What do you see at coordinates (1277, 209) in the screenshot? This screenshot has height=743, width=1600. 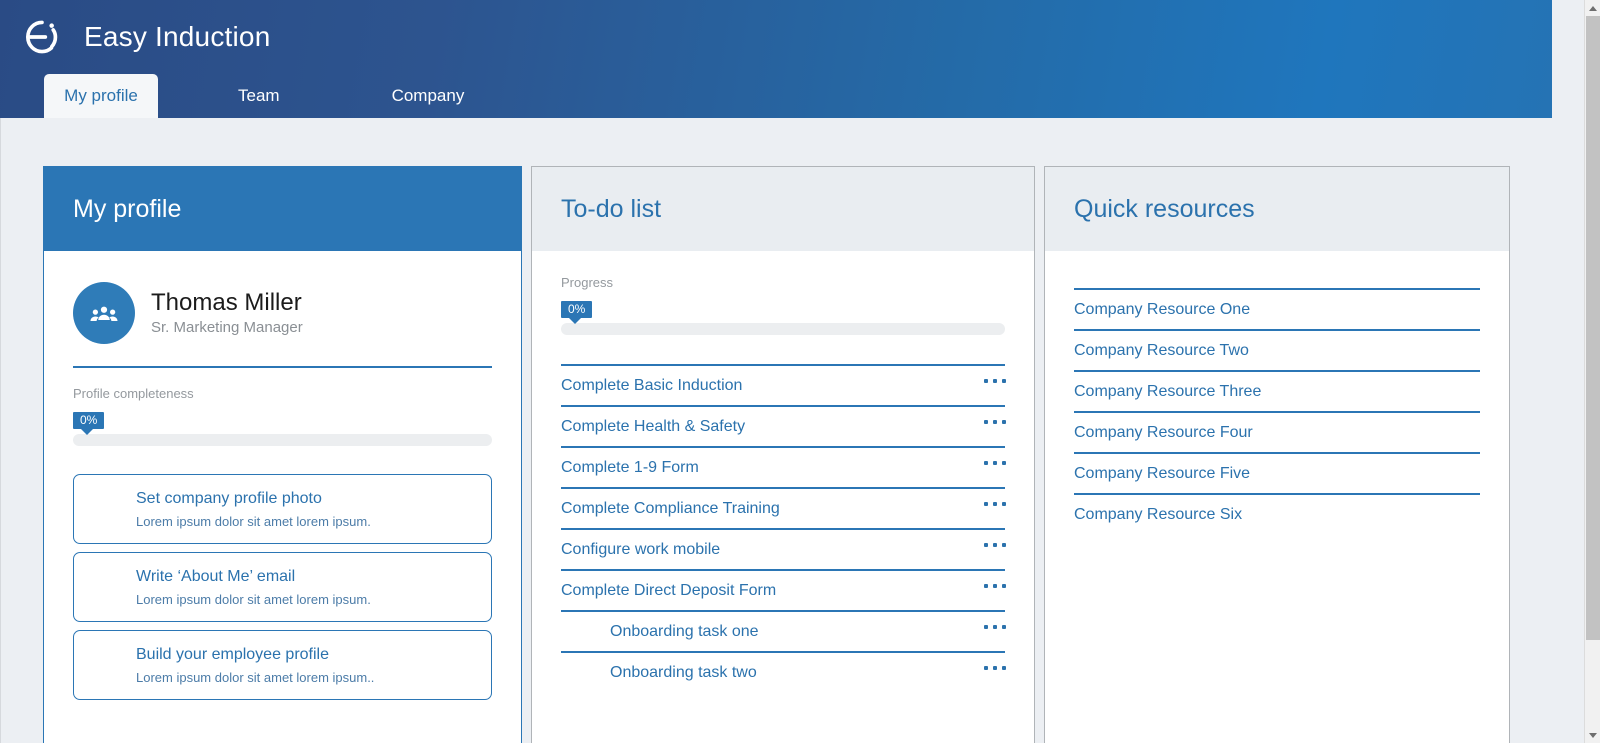 I see `quick-resources-panel-header: Quick resources` at bounding box center [1277, 209].